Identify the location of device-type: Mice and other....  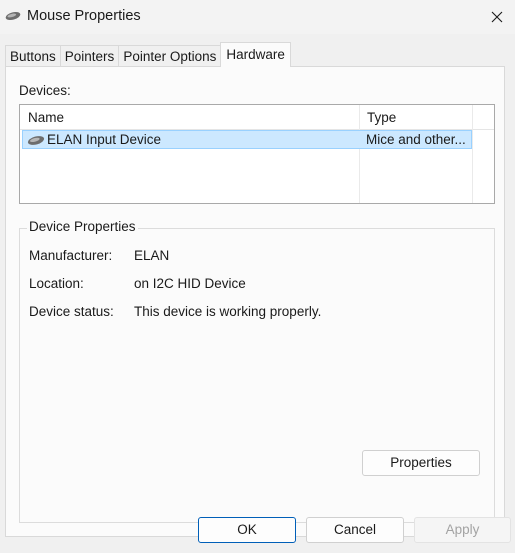
(416, 139).